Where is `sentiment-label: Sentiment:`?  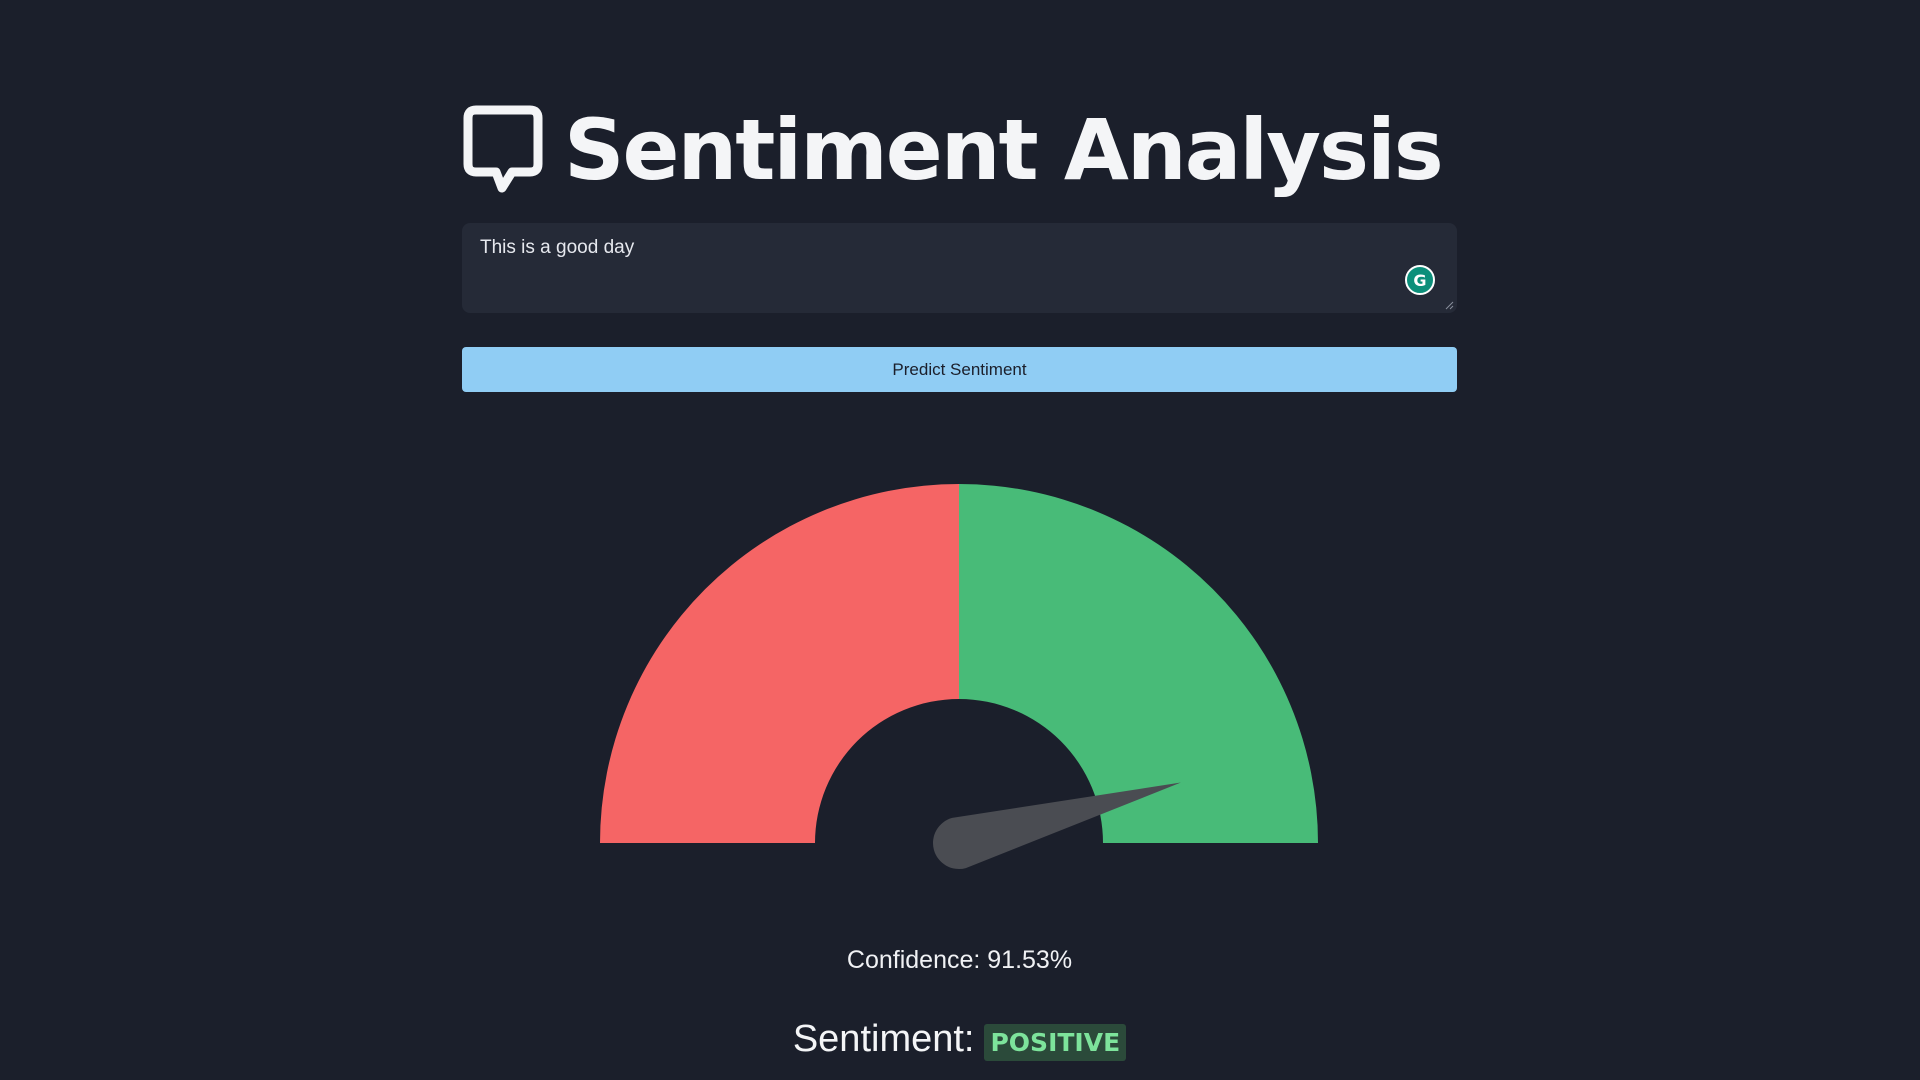 sentiment-label: Sentiment: is located at coordinates (883, 1039).